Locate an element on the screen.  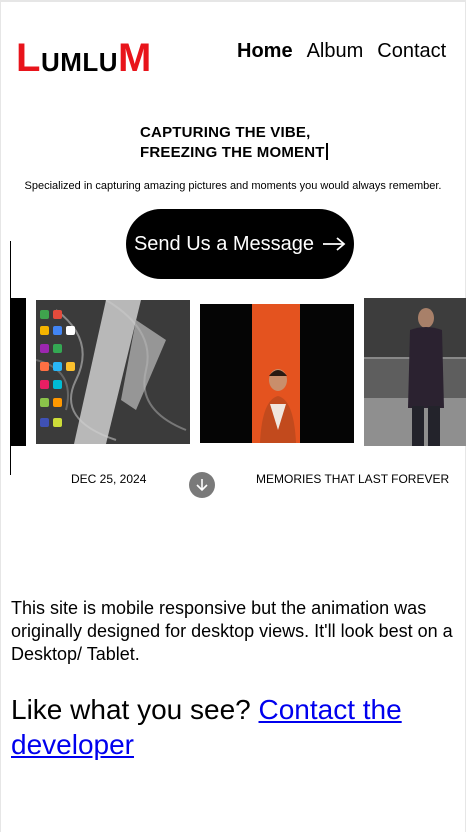
logo-letter-first: L is located at coordinates (28, 58).